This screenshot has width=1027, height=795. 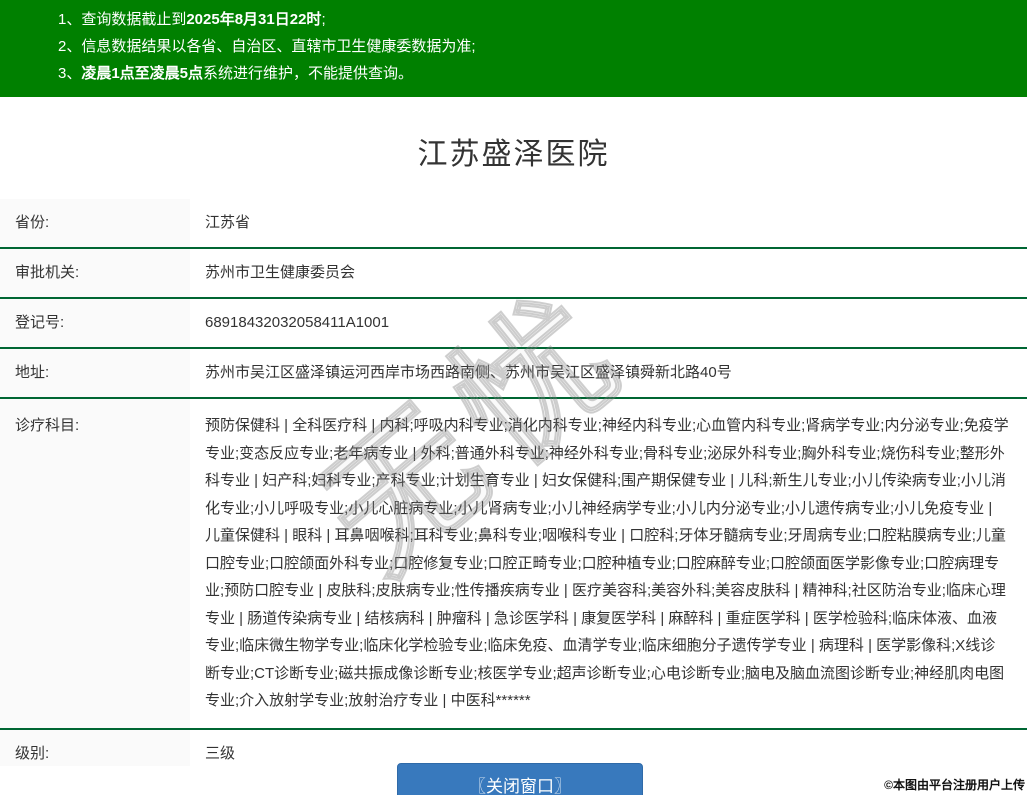 I want to click on notice-2-text: 2、信息数据结果以各省、自治区、直辖市卫生健康委数据为准;, so click(x=267, y=46).